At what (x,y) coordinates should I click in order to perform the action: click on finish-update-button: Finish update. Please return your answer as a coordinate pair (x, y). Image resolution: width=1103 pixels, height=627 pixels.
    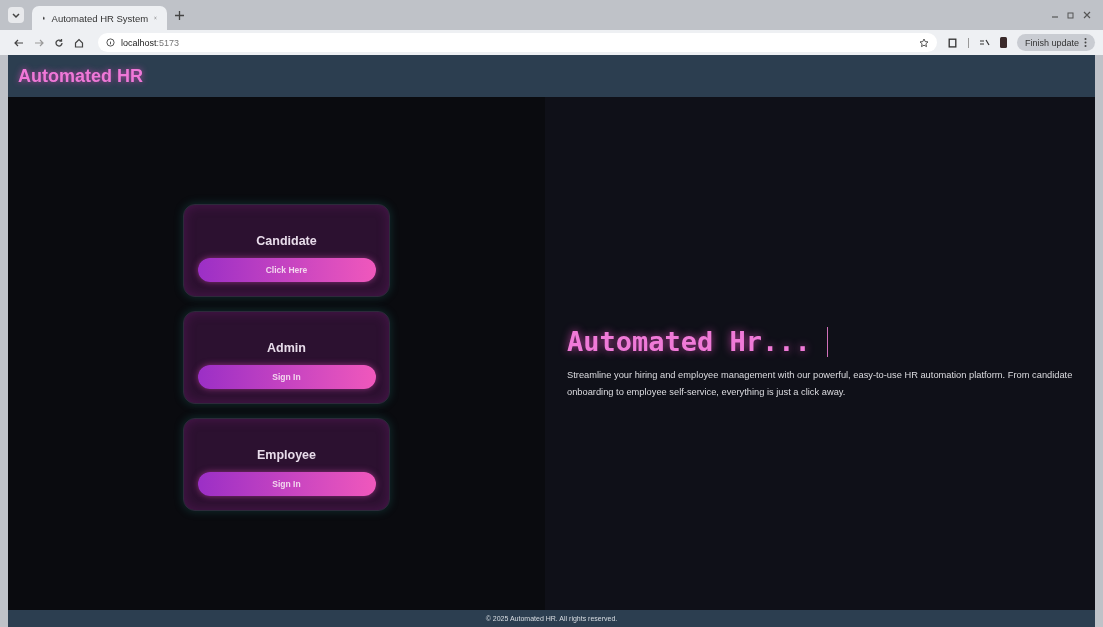
    Looking at the image, I should click on (1055, 42).